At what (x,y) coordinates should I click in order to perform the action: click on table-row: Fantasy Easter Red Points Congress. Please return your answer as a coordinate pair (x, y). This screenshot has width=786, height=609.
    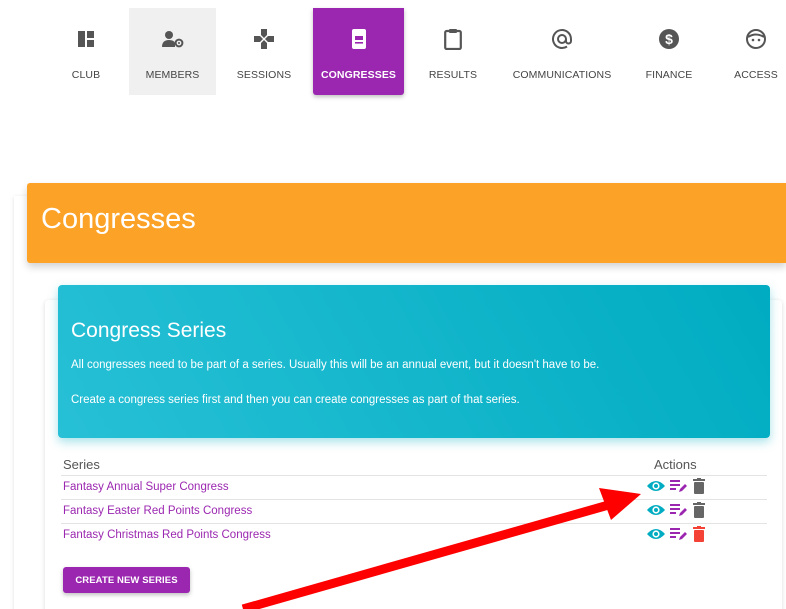
    Looking at the image, I should click on (414, 511).